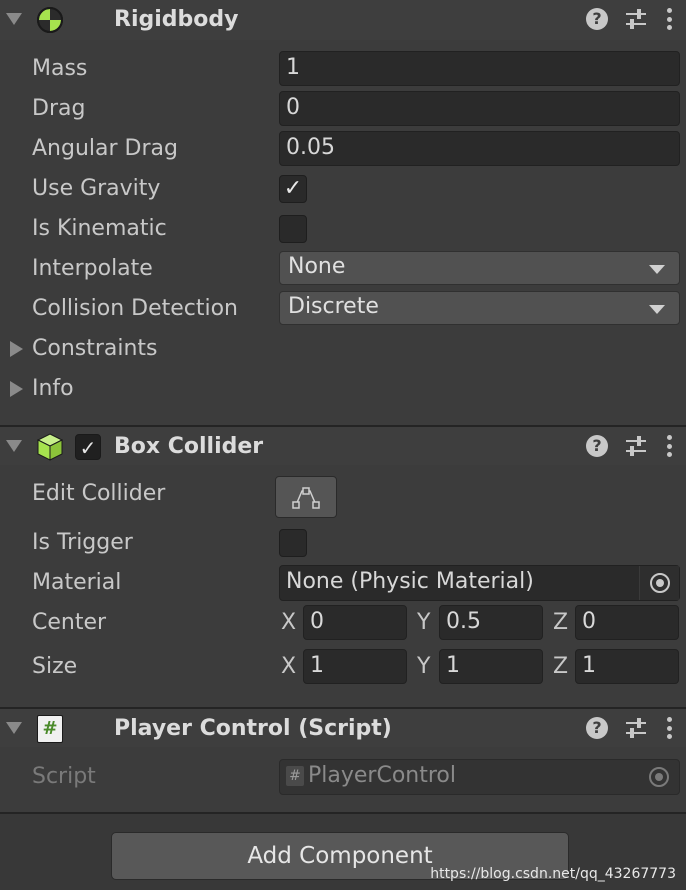  Describe the element at coordinates (343, 189) in the screenshot. I see `use-gravity-row: Use Gravity ✓` at that location.